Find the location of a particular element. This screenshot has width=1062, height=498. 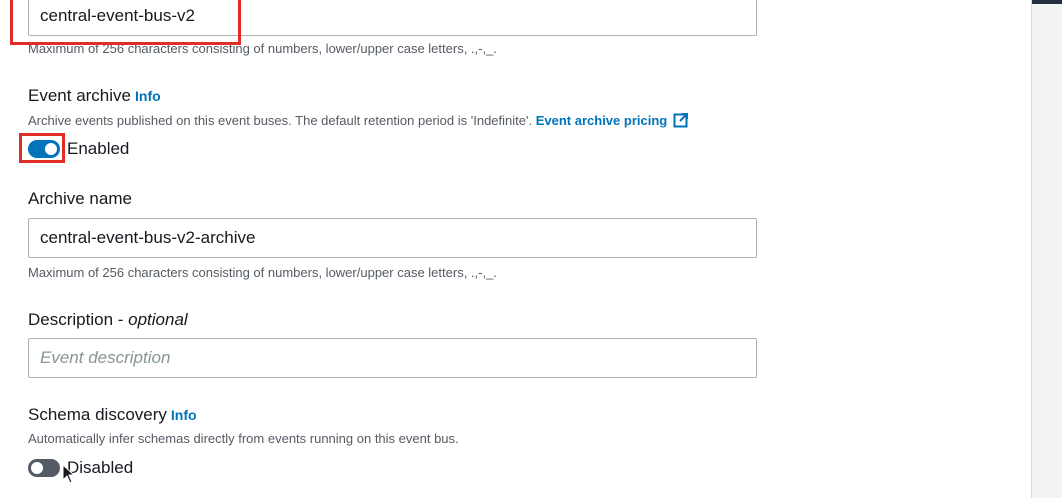

external-link-icon is located at coordinates (681, 120).